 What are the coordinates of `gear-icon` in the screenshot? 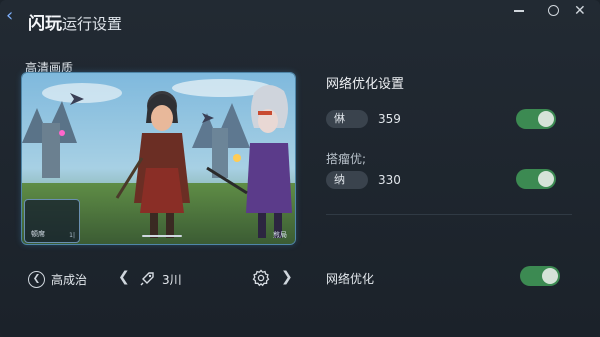 It's located at (261, 278).